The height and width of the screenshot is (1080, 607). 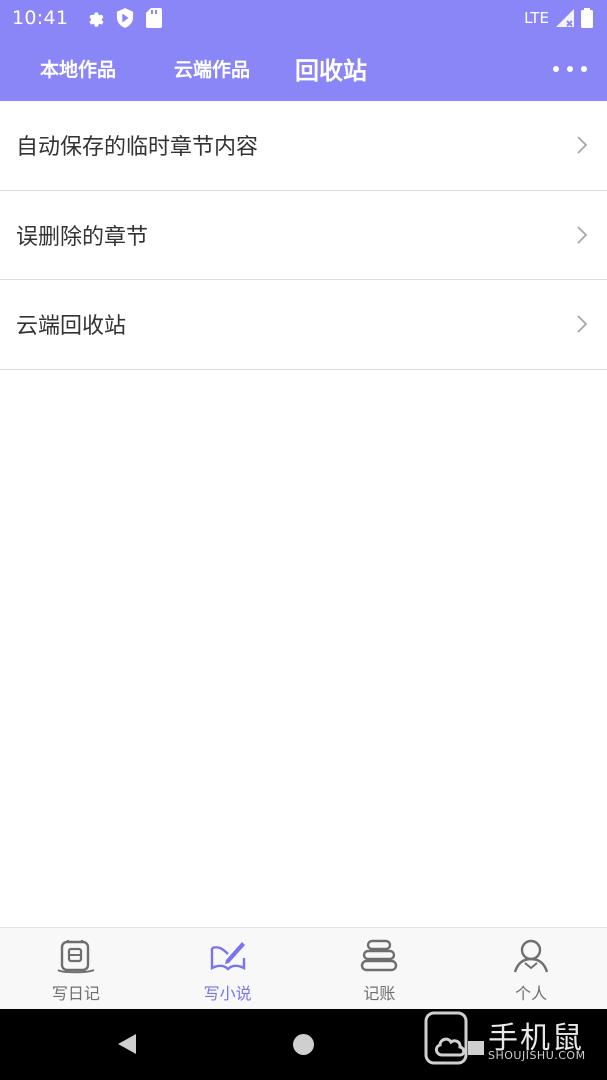 I want to click on coins-stack-icon, so click(x=379, y=955).